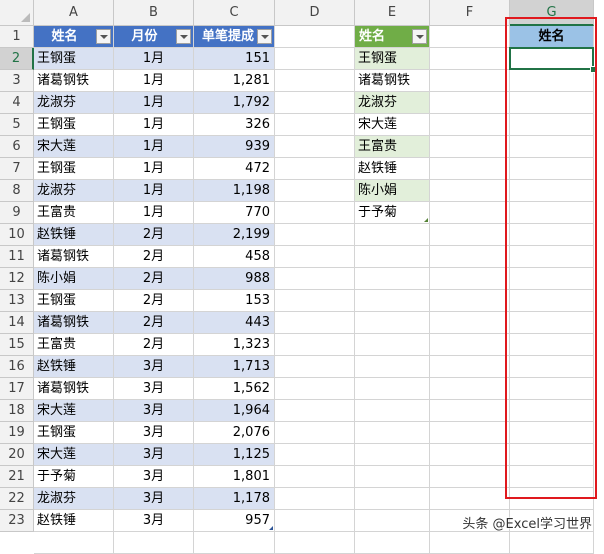 The width and height of the screenshot is (604, 554). I want to click on row-header-6: 6, so click(17, 147).